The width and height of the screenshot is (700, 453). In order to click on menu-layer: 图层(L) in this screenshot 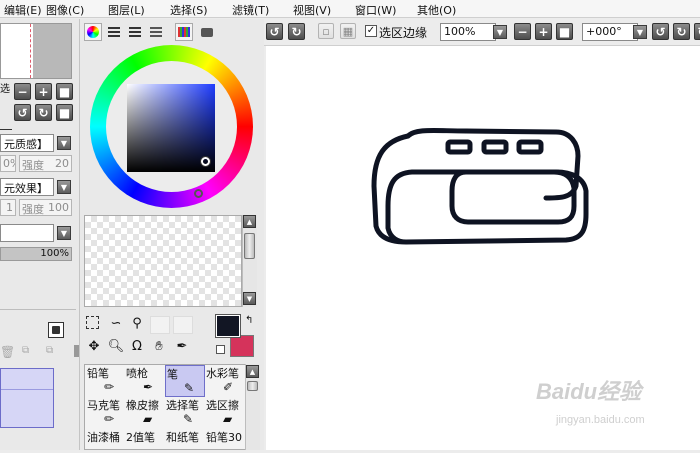, I will do `click(126, 10)`.